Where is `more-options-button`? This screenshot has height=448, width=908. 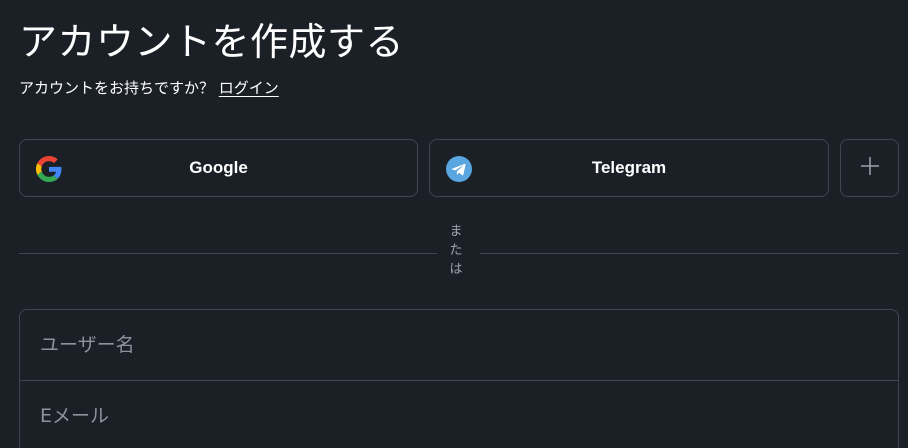 more-options-button is located at coordinates (869, 168).